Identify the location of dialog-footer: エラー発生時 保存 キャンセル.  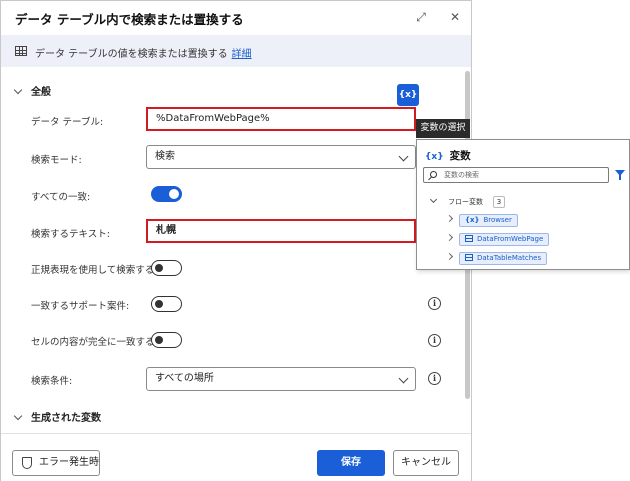
(236, 457).